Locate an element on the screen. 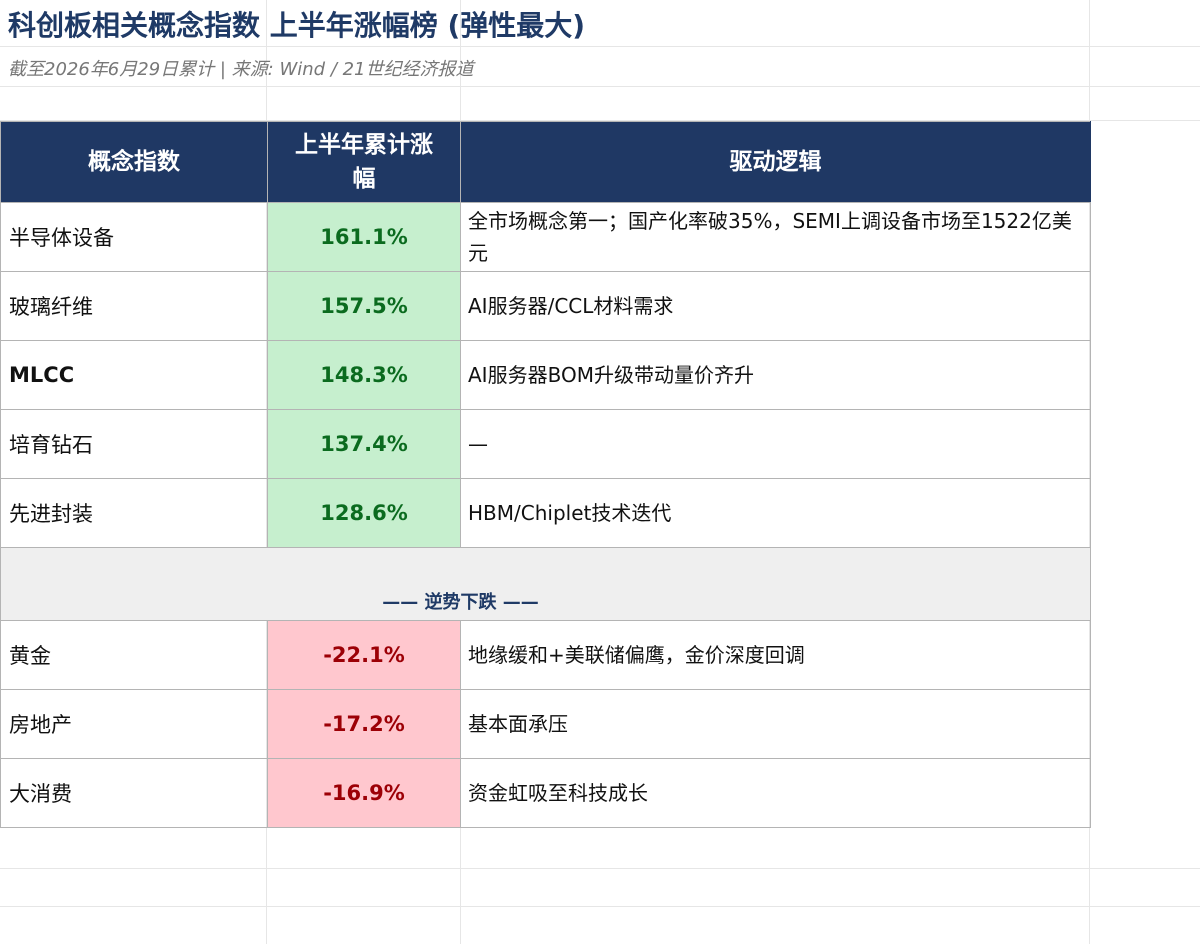 This screenshot has height=944, width=1200. loss-value-cell: -17.2% is located at coordinates (364, 724).